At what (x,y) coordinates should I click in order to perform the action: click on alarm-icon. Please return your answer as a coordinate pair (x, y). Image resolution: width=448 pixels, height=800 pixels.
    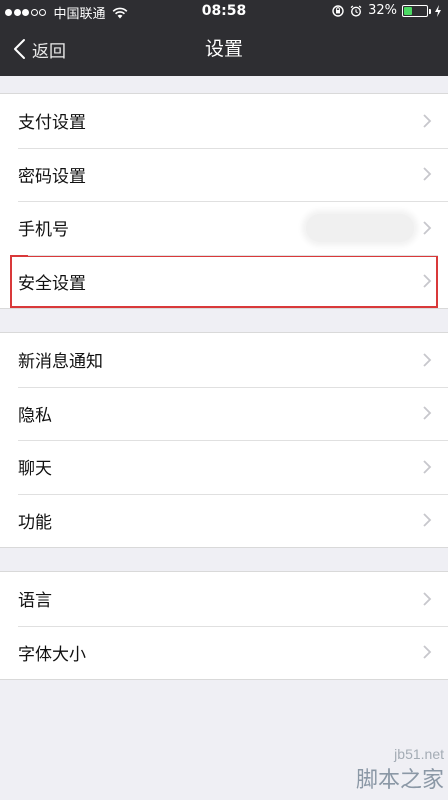
    Looking at the image, I should click on (356, 11).